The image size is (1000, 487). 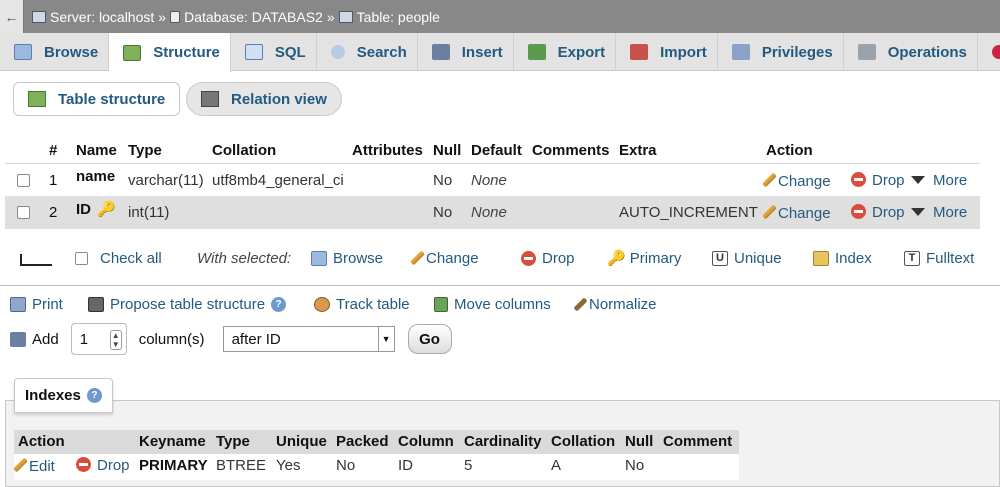 What do you see at coordinates (376, 467) in the screenshot?
I see `index-row: Edit Drop PRIMARY BTREE Yes No ID 5 A No` at bounding box center [376, 467].